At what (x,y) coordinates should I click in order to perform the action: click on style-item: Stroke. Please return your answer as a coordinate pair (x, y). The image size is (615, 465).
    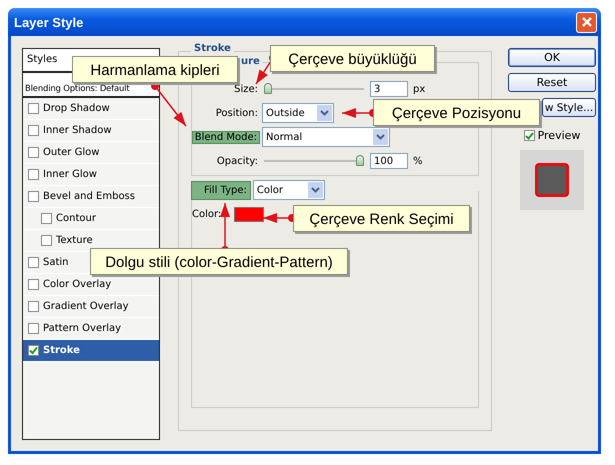
    Looking at the image, I should click on (61, 350).